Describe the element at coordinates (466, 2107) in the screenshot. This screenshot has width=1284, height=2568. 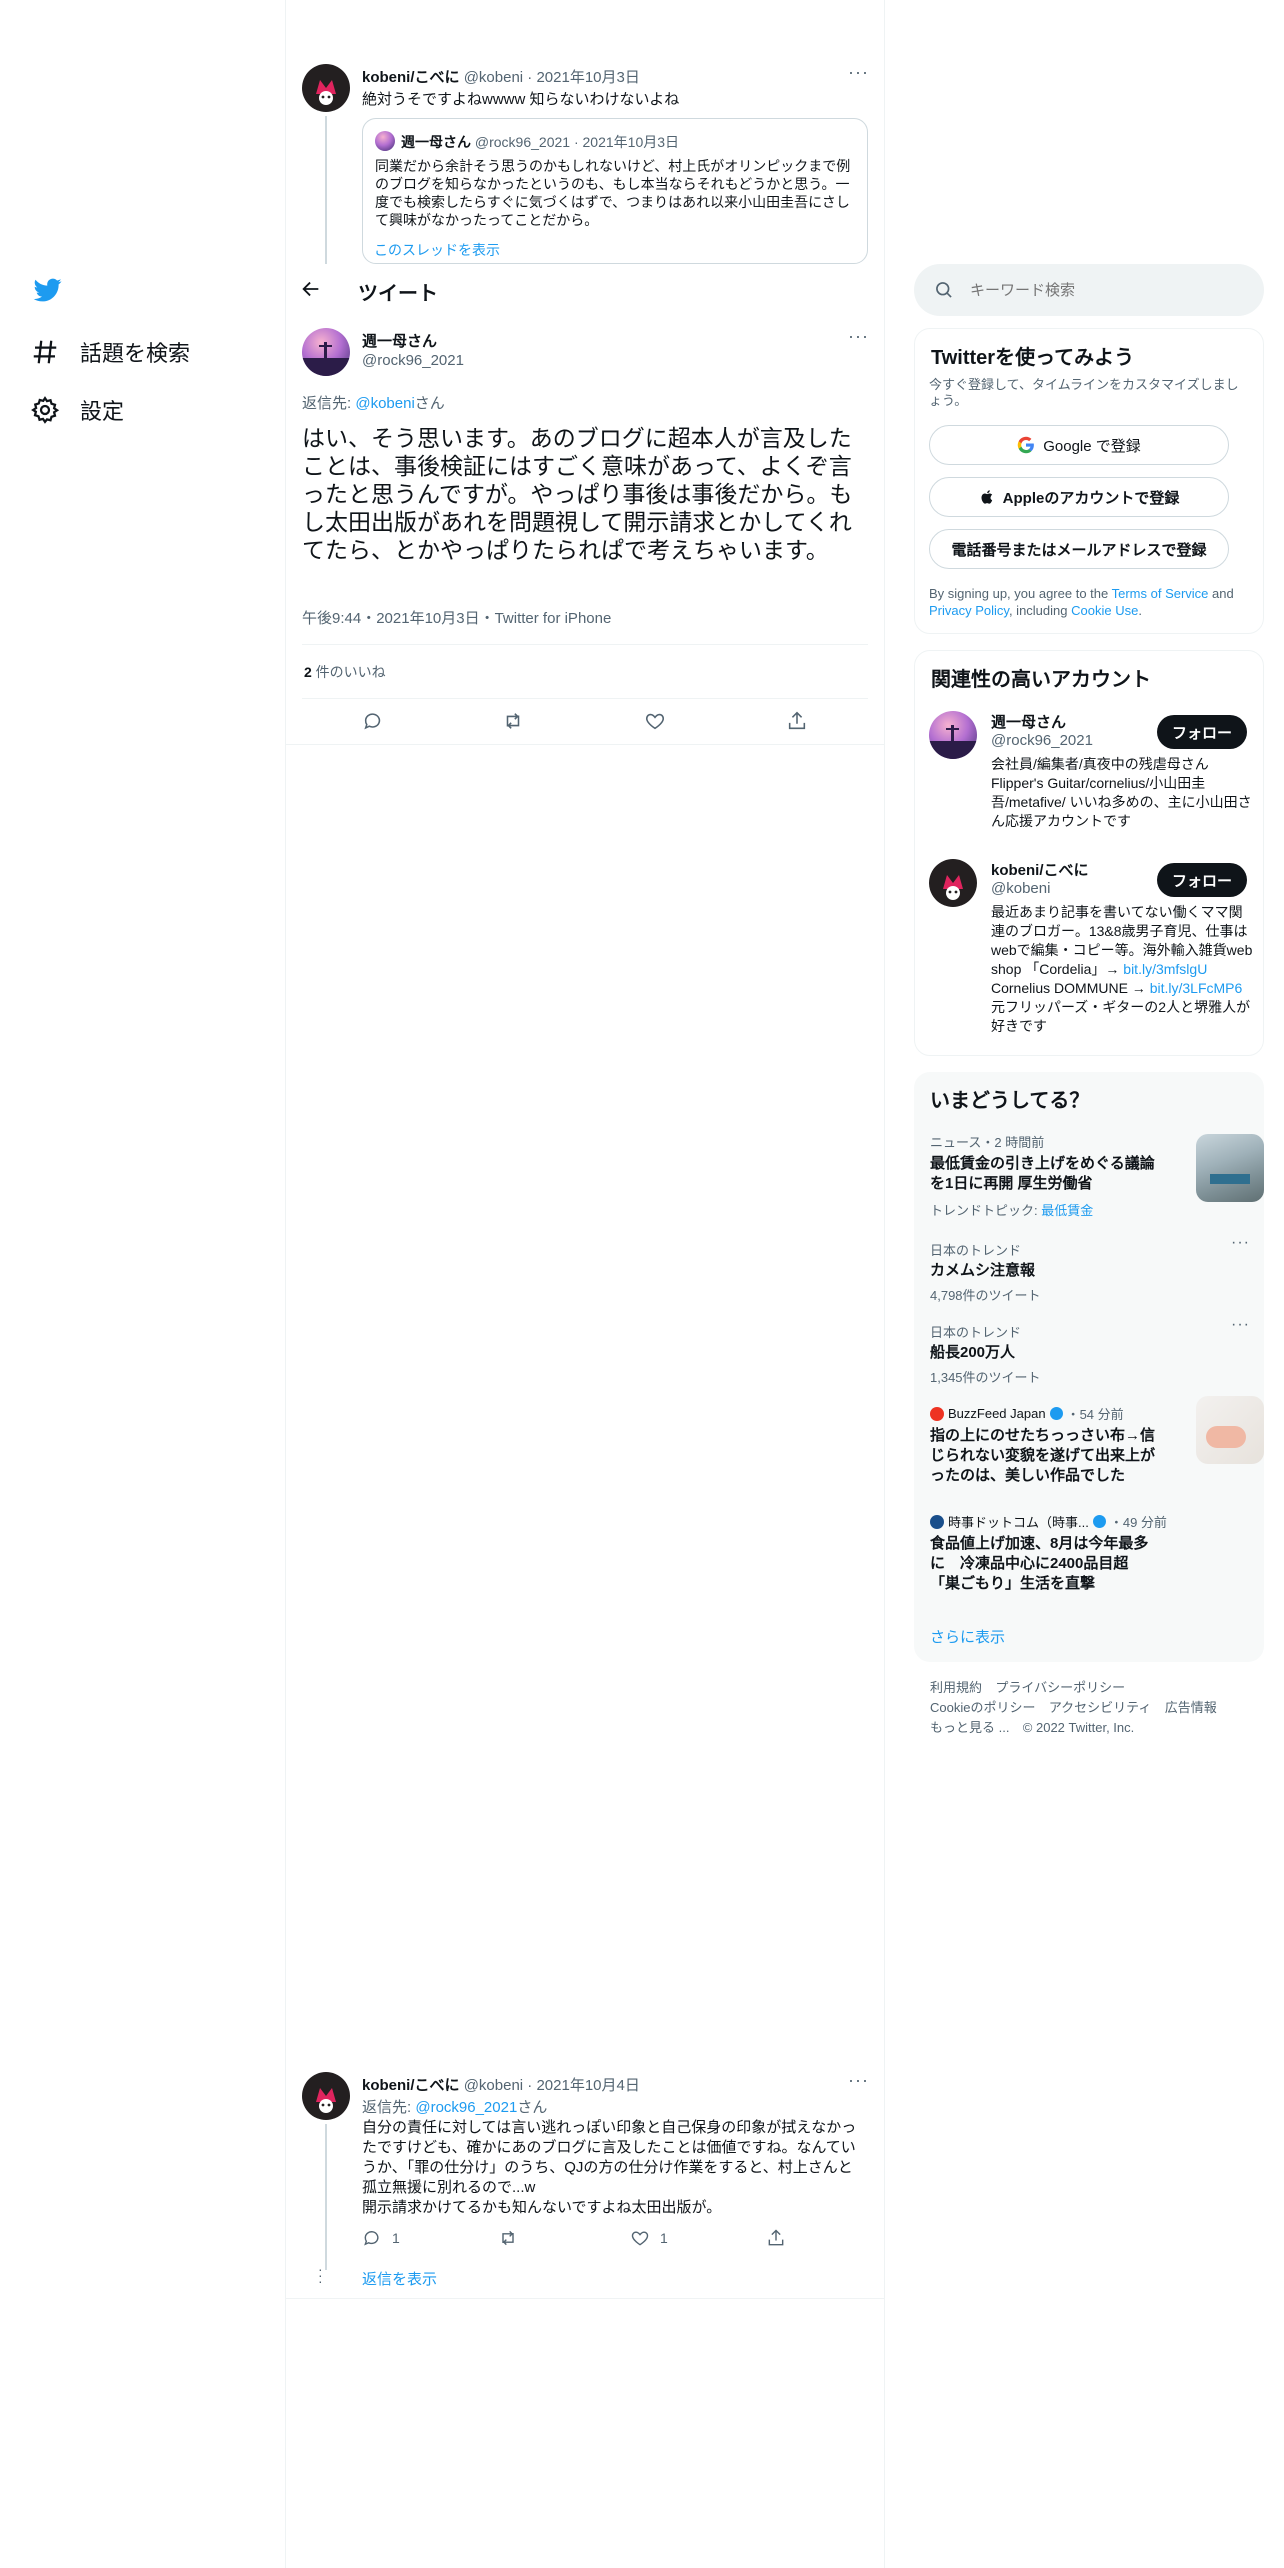
I see `reply-to-link: @rock96_2021` at that location.